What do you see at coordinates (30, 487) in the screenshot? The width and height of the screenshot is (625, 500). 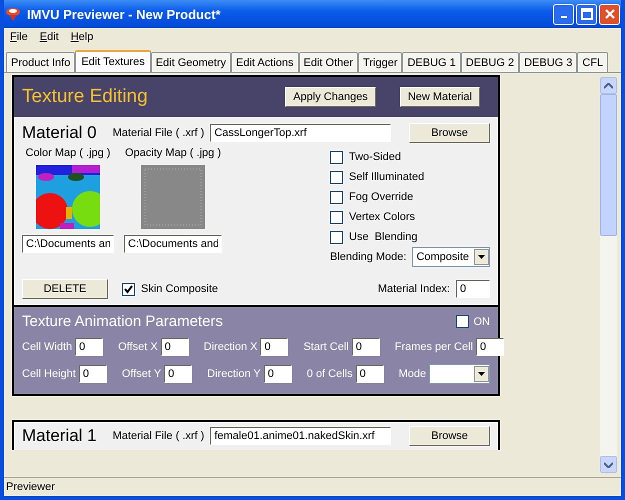 I see `status-text: Previewer` at bounding box center [30, 487].